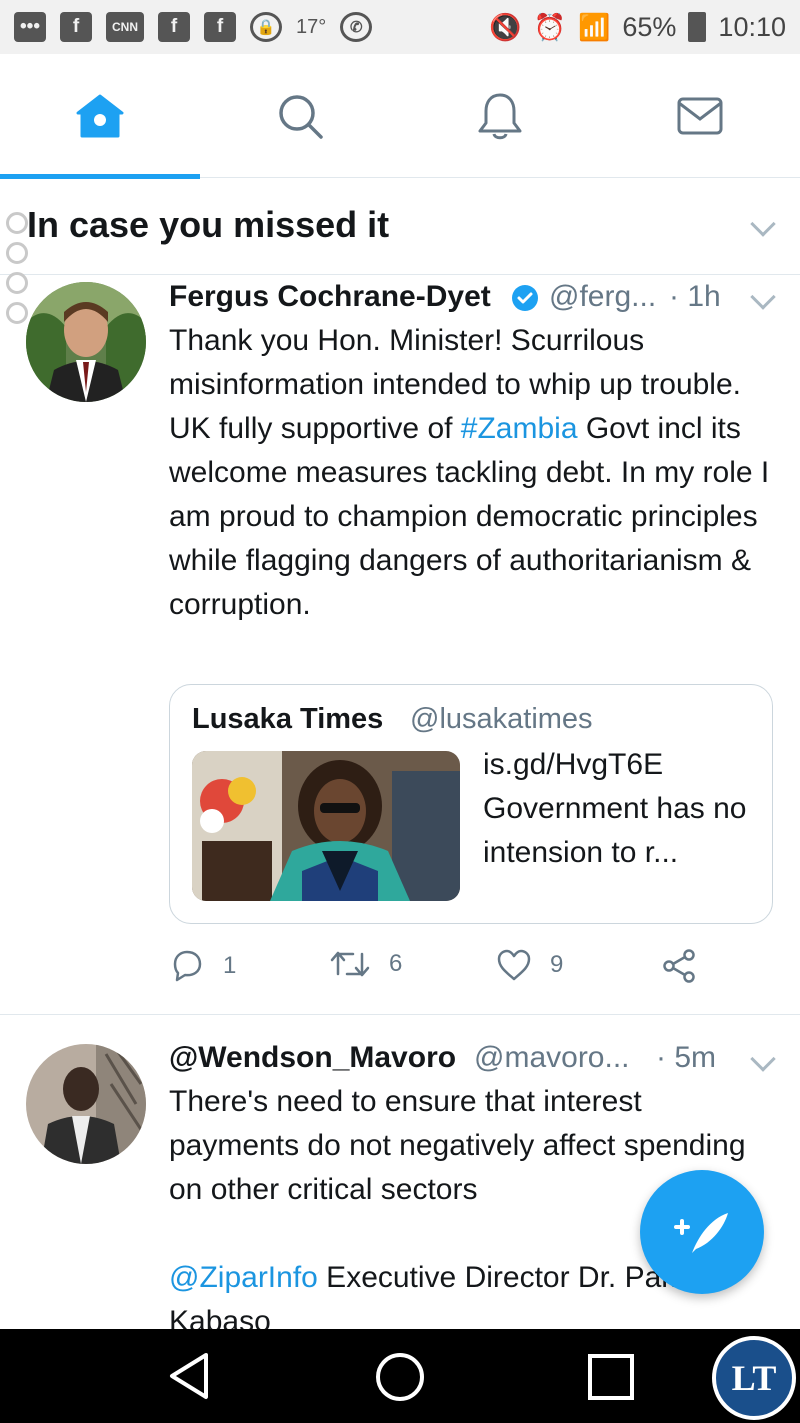 This screenshot has height=1423, width=800. I want to click on share-icon, so click(679, 966).